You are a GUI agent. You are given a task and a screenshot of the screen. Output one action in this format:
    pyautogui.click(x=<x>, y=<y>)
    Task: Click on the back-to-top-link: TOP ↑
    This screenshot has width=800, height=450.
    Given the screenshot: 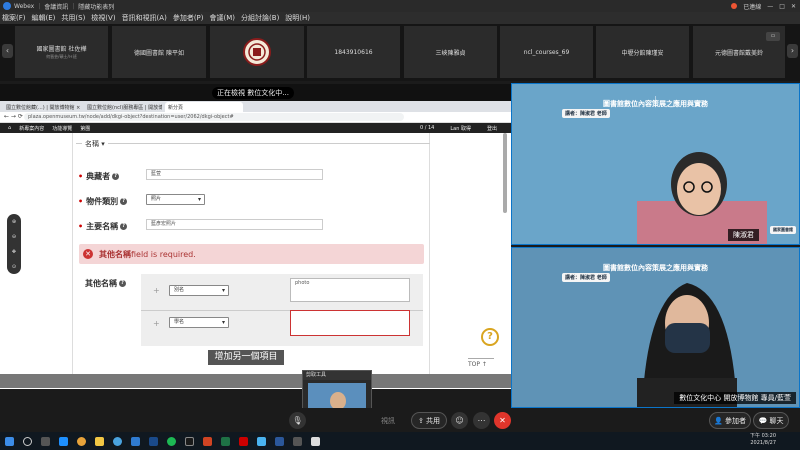 What is the action you would take?
    pyautogui.click(x=481, y=363)
    